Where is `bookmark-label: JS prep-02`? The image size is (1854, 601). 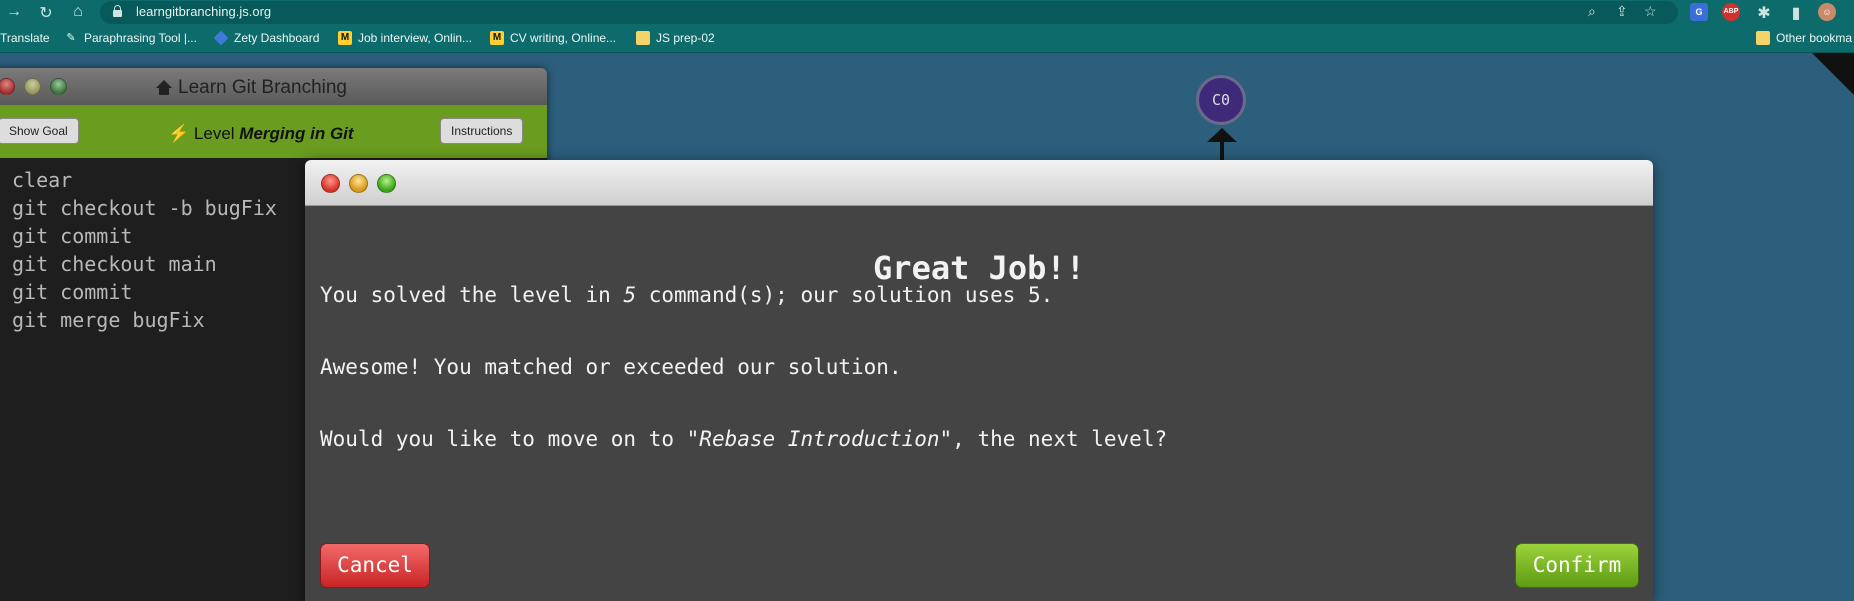
bookmark-label: JS prep-02 is located at coordinates (685, 38).